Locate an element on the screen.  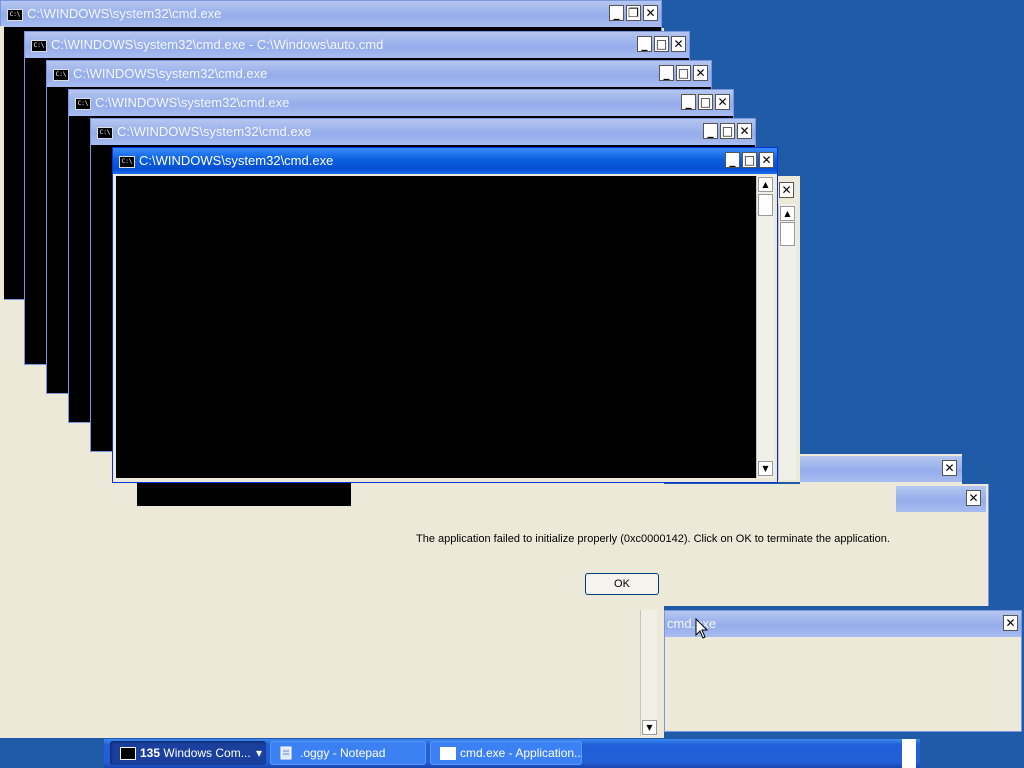
window-1-edge is located at coordinates (2, 163).